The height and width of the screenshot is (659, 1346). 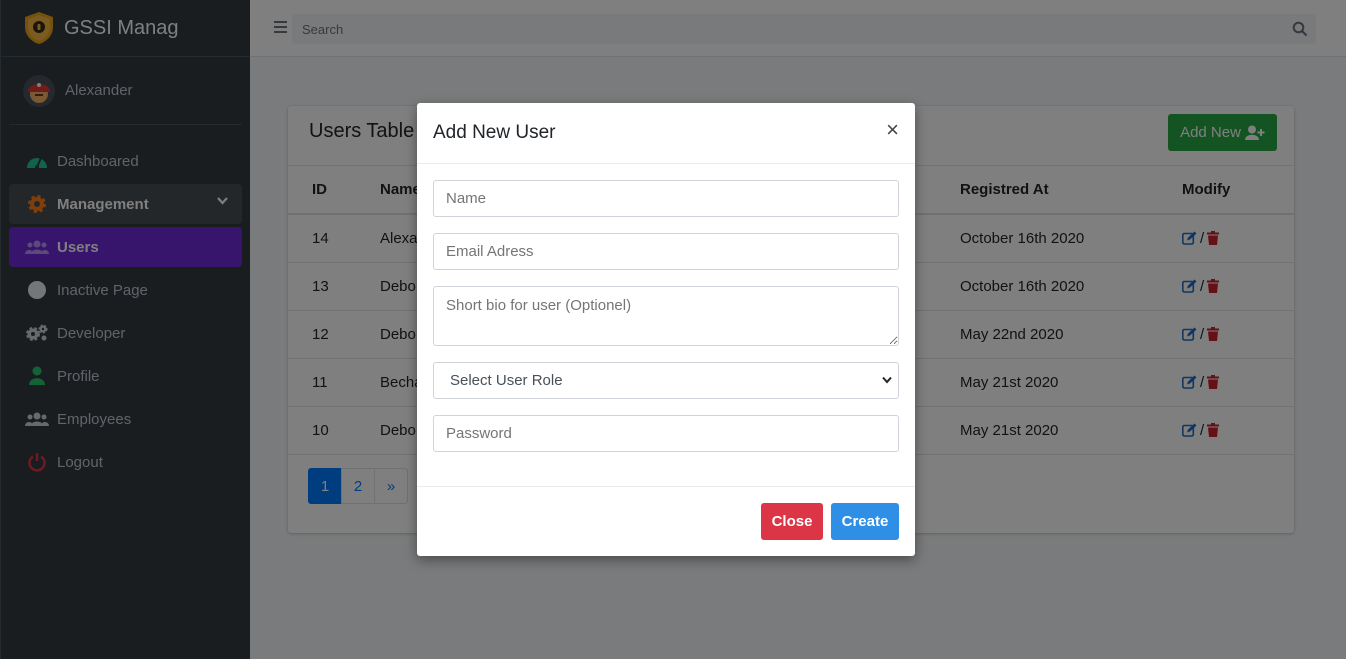 What do you see at coordinates (666, 380) in the screenshot?
I see `user-role-select: Select User Role` at bounding box center [666, 380].